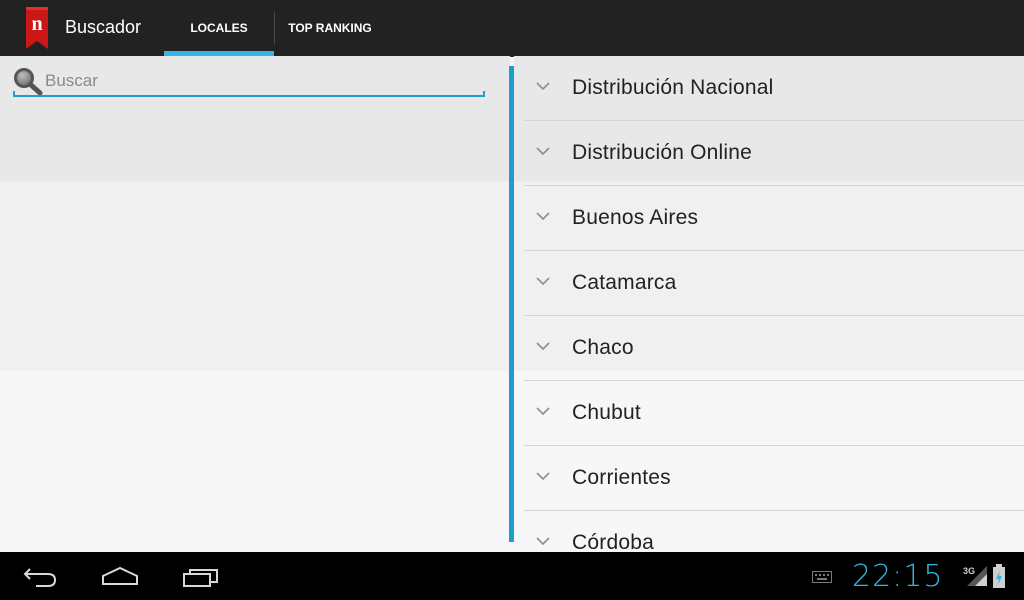 This screenshot has height=600, width=1024. I want to click on list-item-catamarca: Catamarca, so click(774, 283).